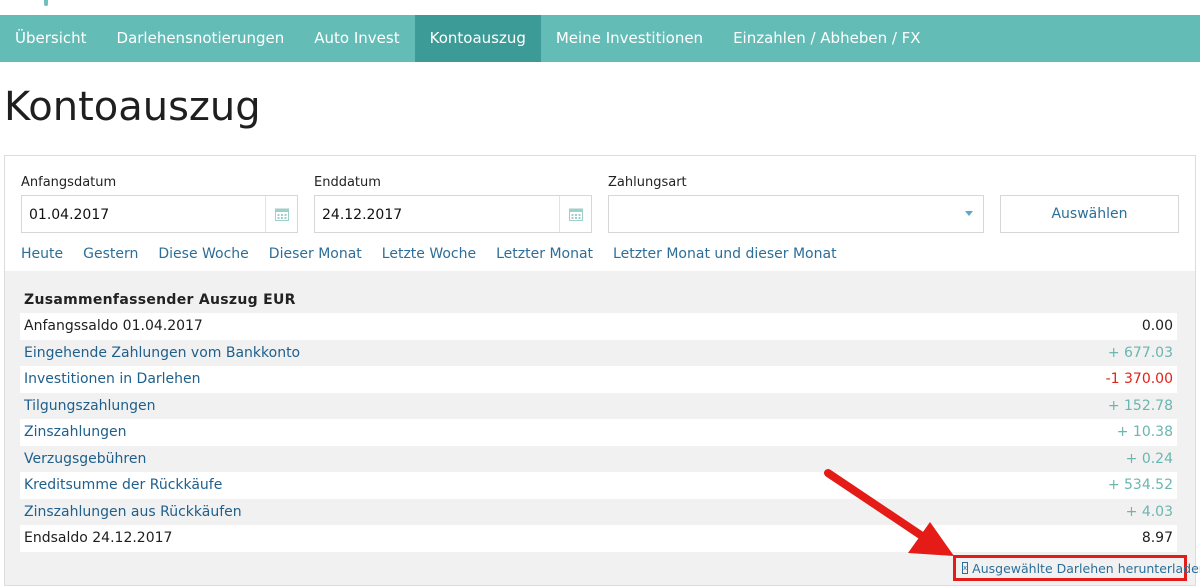 This screenshot has height=588, width=1200. I want to click on download-selected-loans-link: x Ausgewählte Darlehen herunterladen, so click(1076, 568).